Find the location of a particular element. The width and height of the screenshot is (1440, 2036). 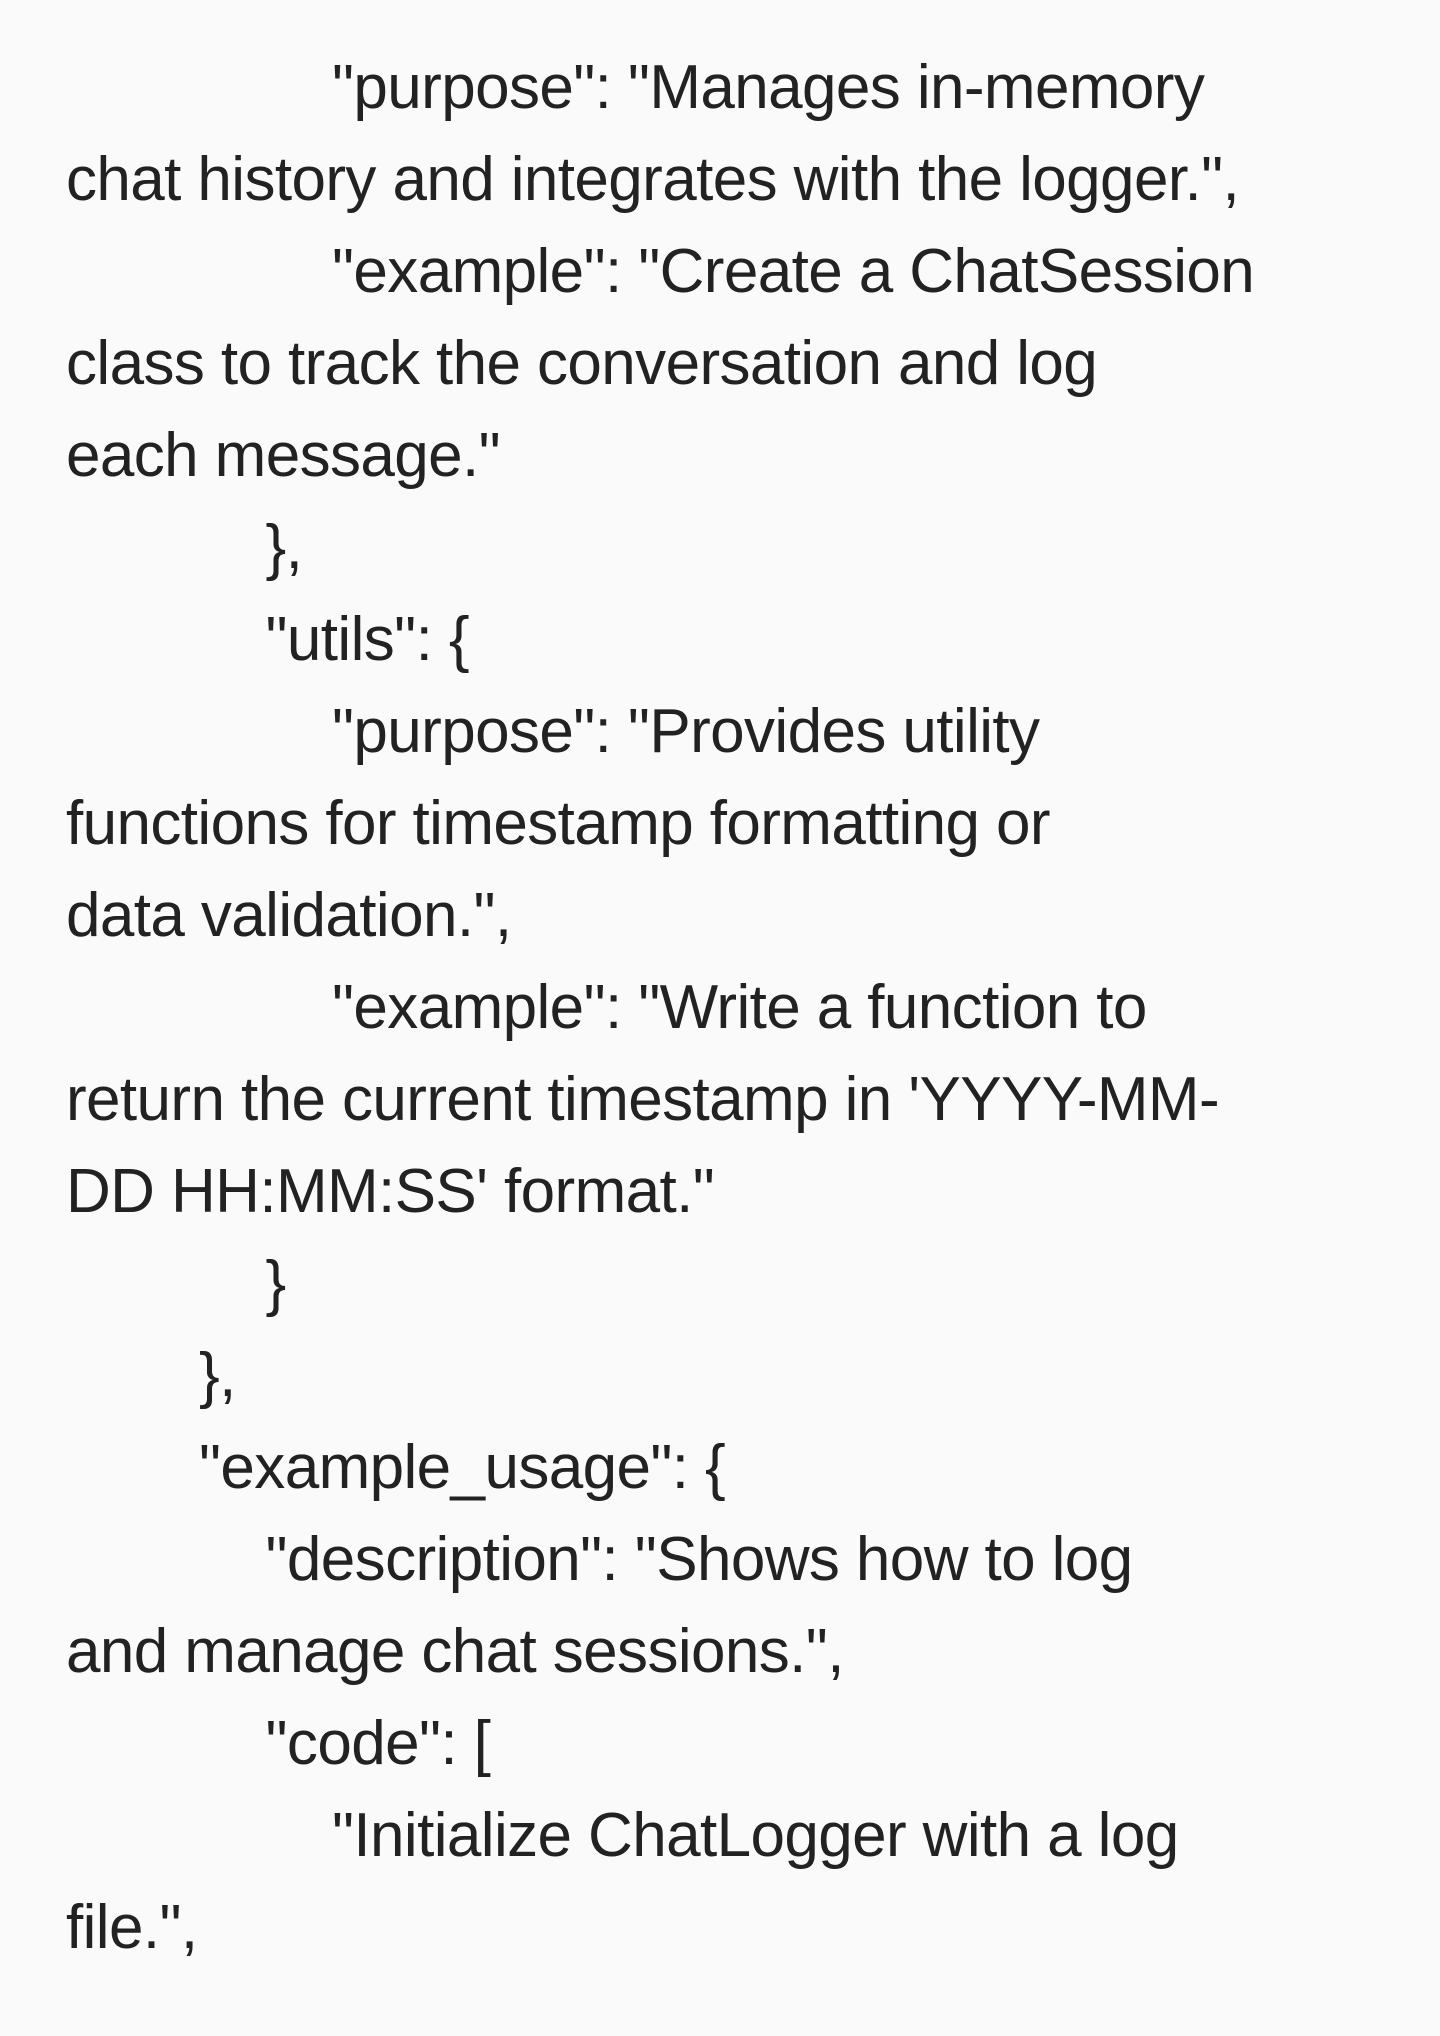

text-line: "purpose": "Manages in-memory is located at coordinates (635, 87).